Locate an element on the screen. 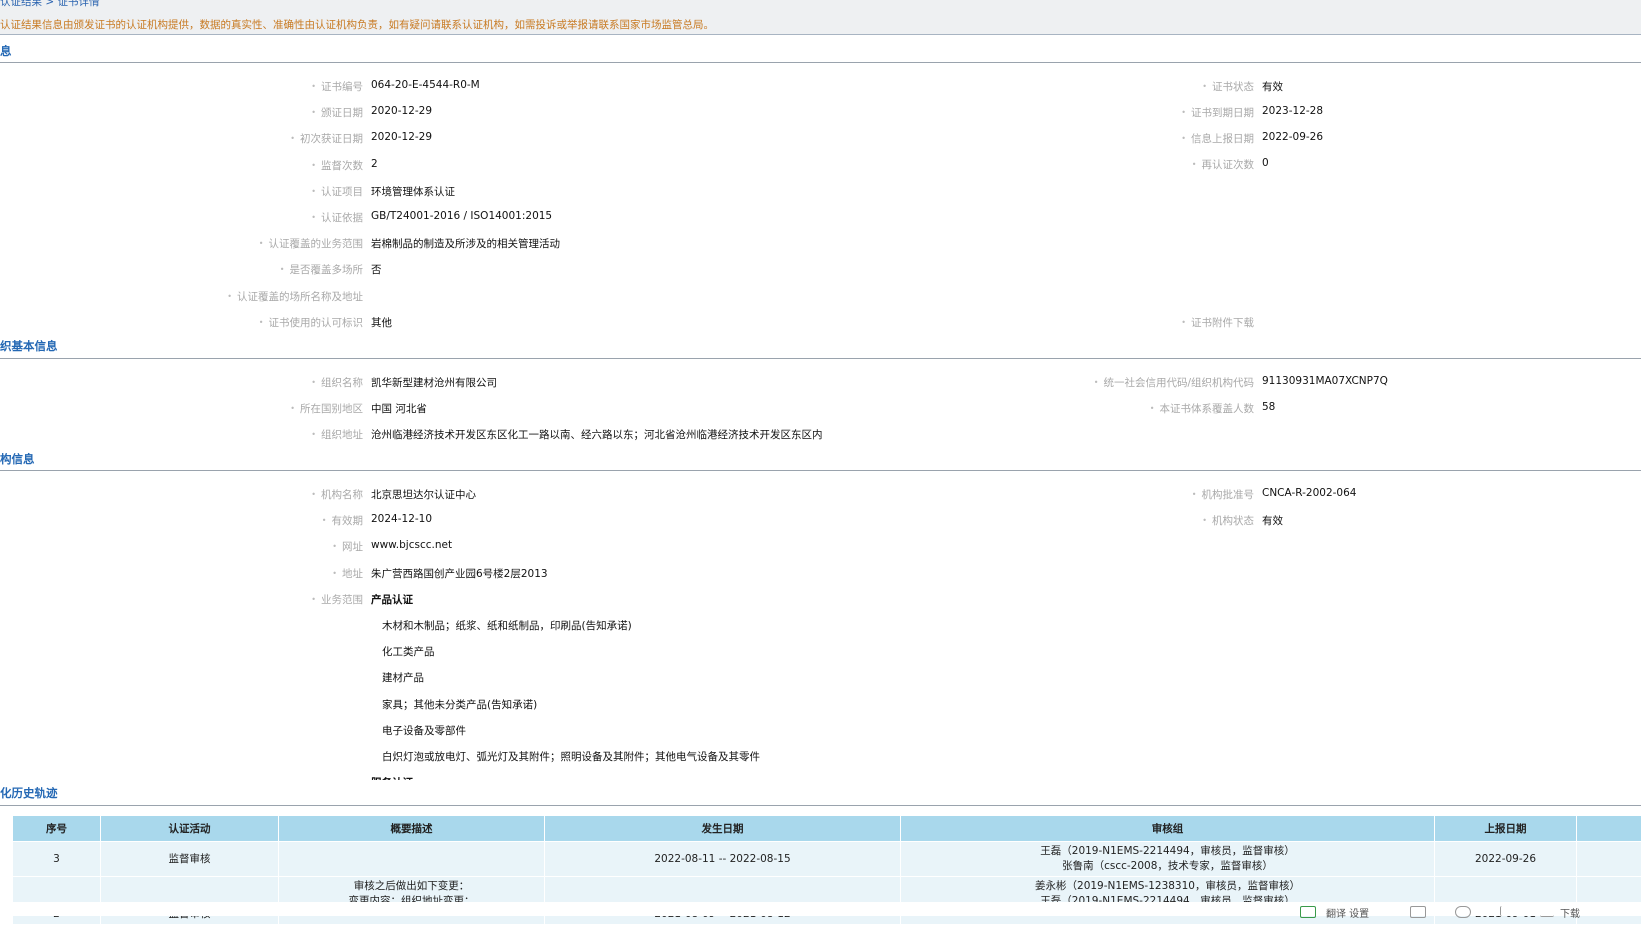 This screenshot has height=925, width=1641. business-scope-item: 化工类产品 is located at coordinates (408, 651).